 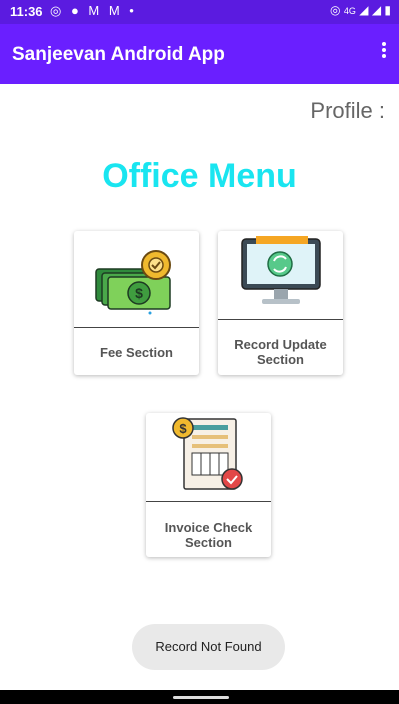 What do you see at coordinates (208, 459) in the screenshot?
I see `invoice-icon: $` at bounding box center [208, 459].